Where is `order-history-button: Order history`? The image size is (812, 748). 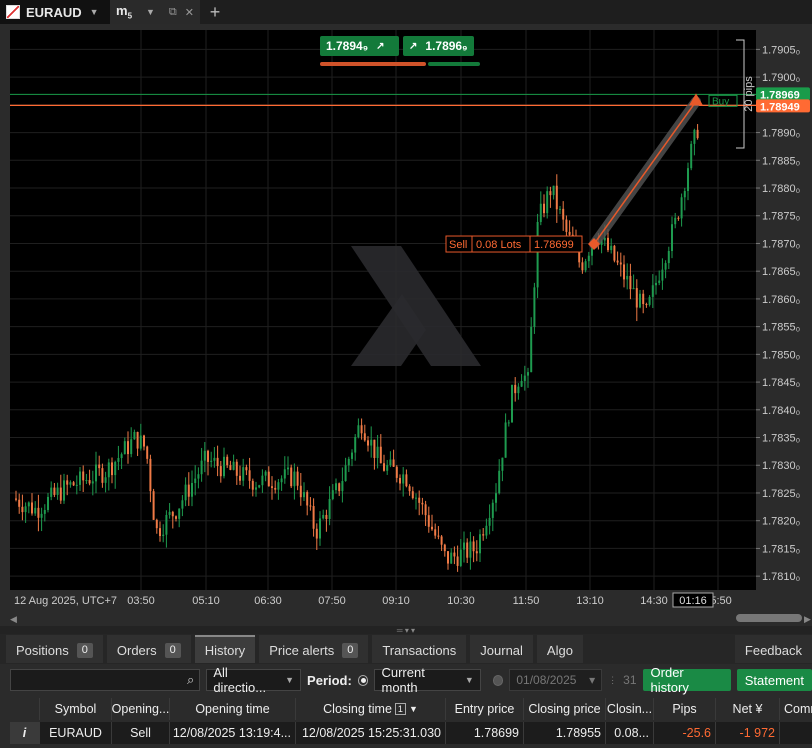 order-history-button: Order history is located at coordinates (686, 680).